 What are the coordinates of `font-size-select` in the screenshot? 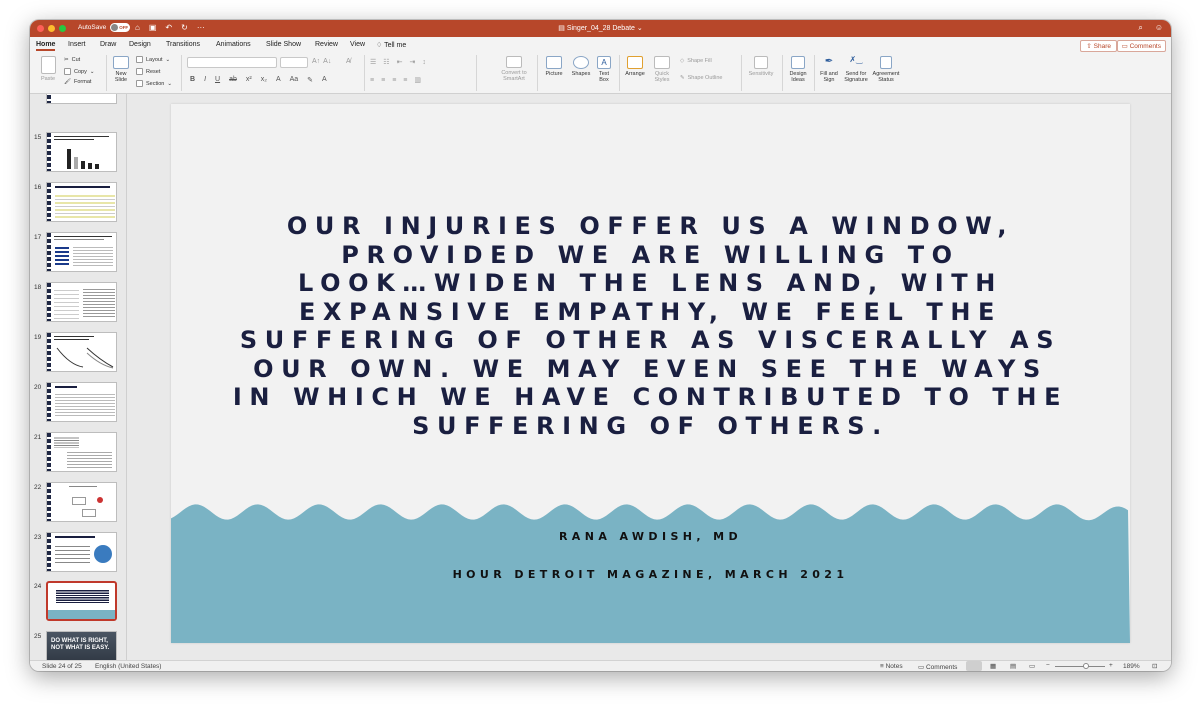 It's located at (294, 62).